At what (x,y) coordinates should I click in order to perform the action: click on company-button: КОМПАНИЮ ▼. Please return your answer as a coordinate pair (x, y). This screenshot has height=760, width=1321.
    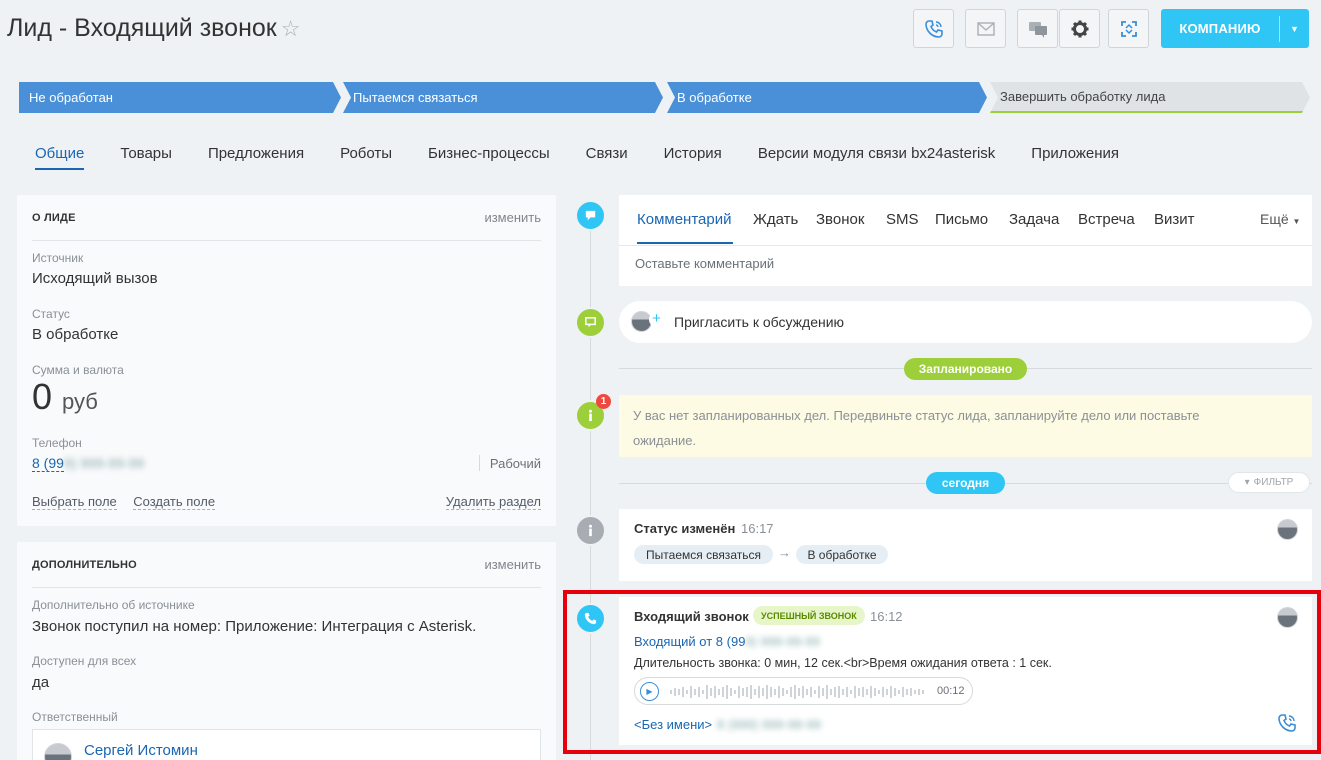
    Looking at the image, I should click on (1235, 28).